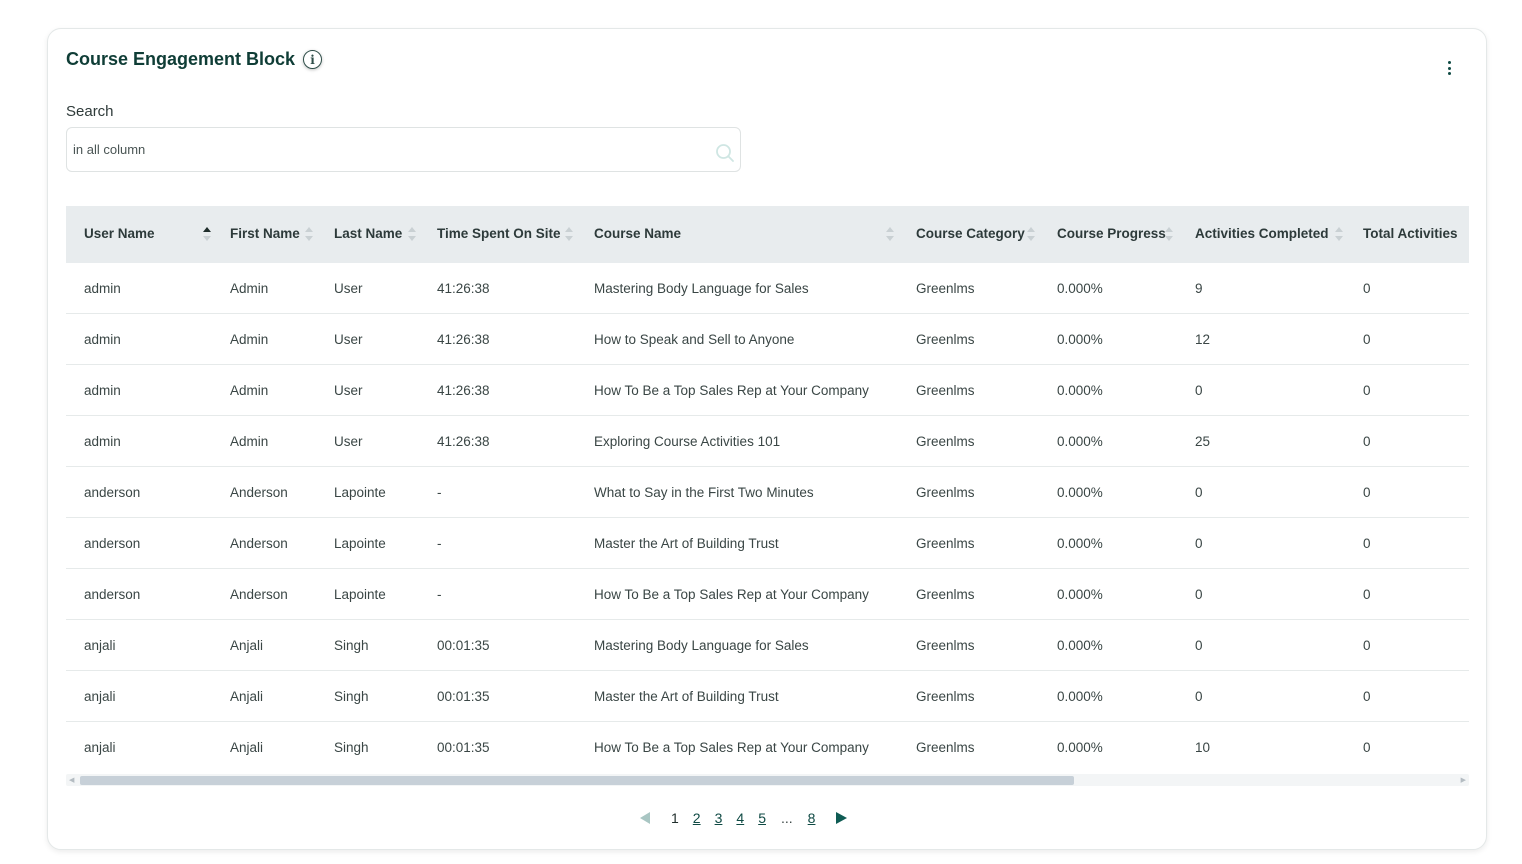 Image resolution: width=1522 pixels, height=864 pixels. I want to click on column-header-label: User Name, so click(119, 233).